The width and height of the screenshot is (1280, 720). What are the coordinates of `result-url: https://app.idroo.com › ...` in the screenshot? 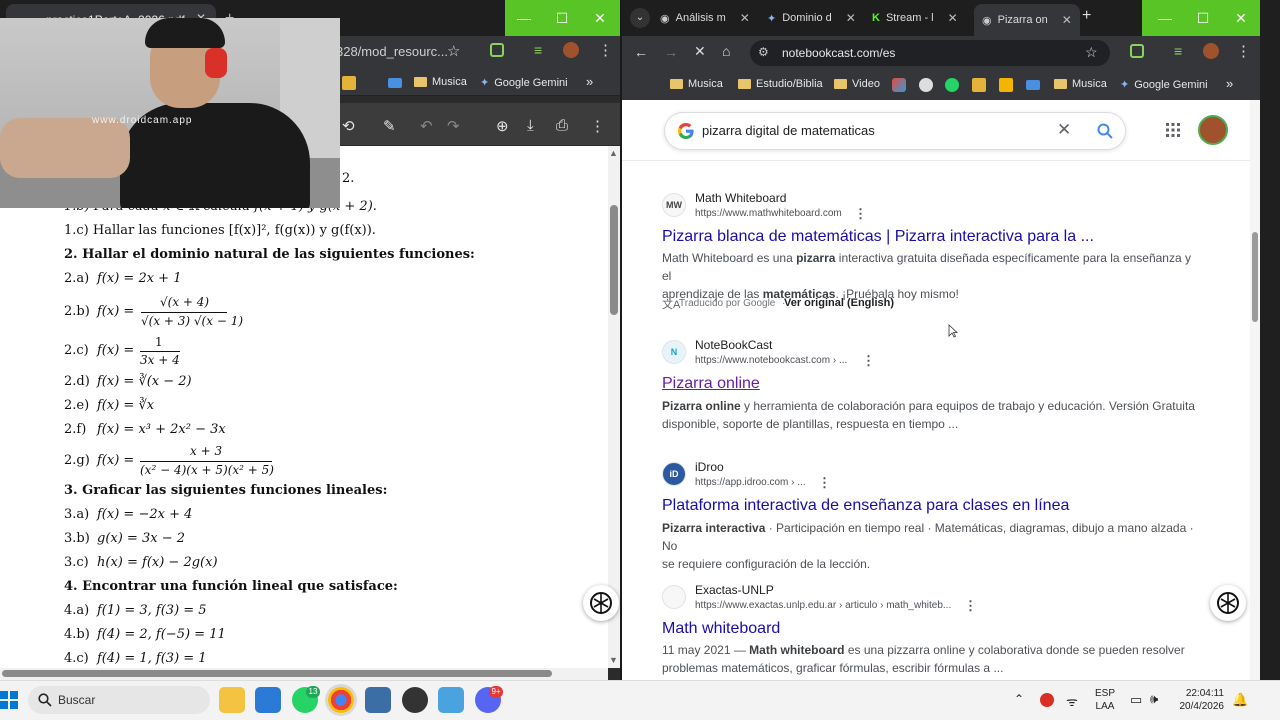 It's located at (750, 482).